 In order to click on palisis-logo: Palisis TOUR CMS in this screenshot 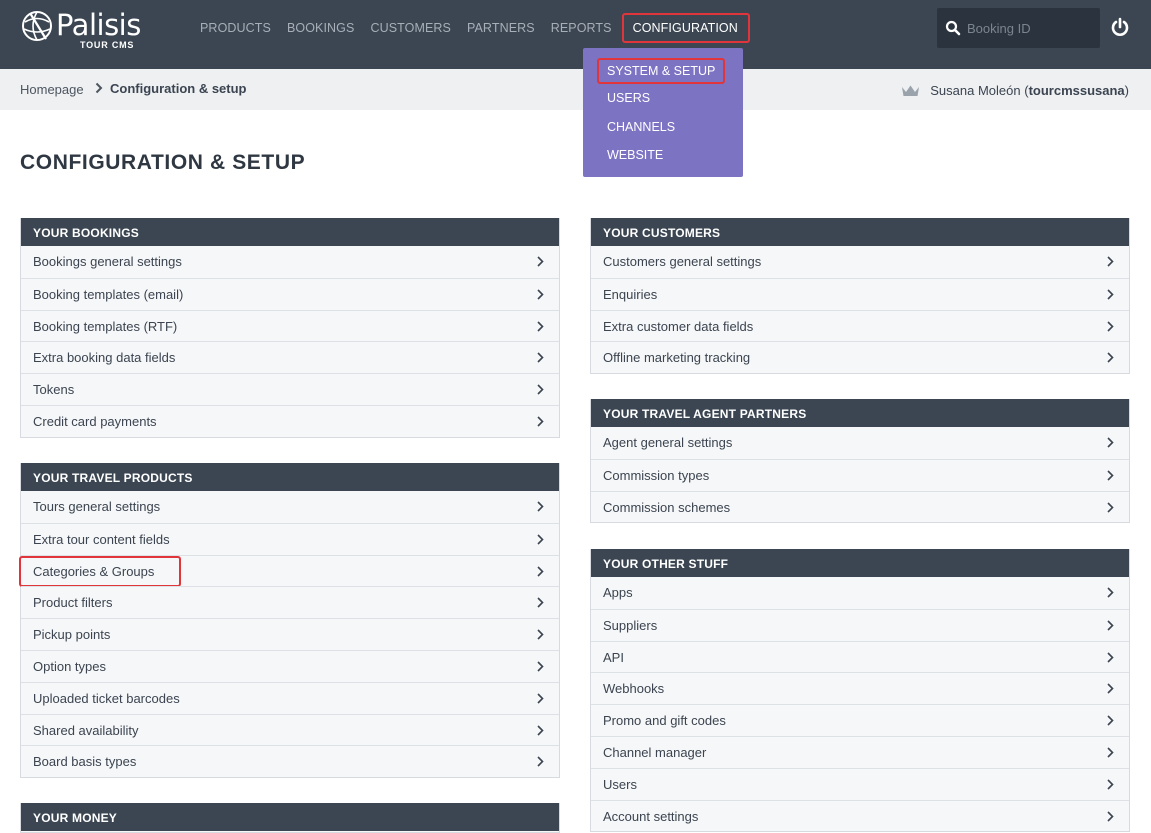, I will do `click(85, 30)`.